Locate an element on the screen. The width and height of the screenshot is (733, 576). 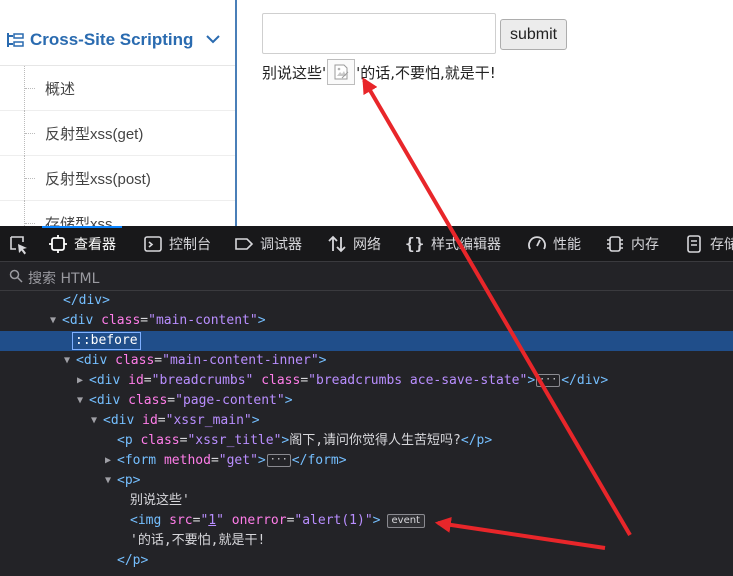
dom-node-row: ▼ <div class="page-content"> is located at coordinates (366, 401).